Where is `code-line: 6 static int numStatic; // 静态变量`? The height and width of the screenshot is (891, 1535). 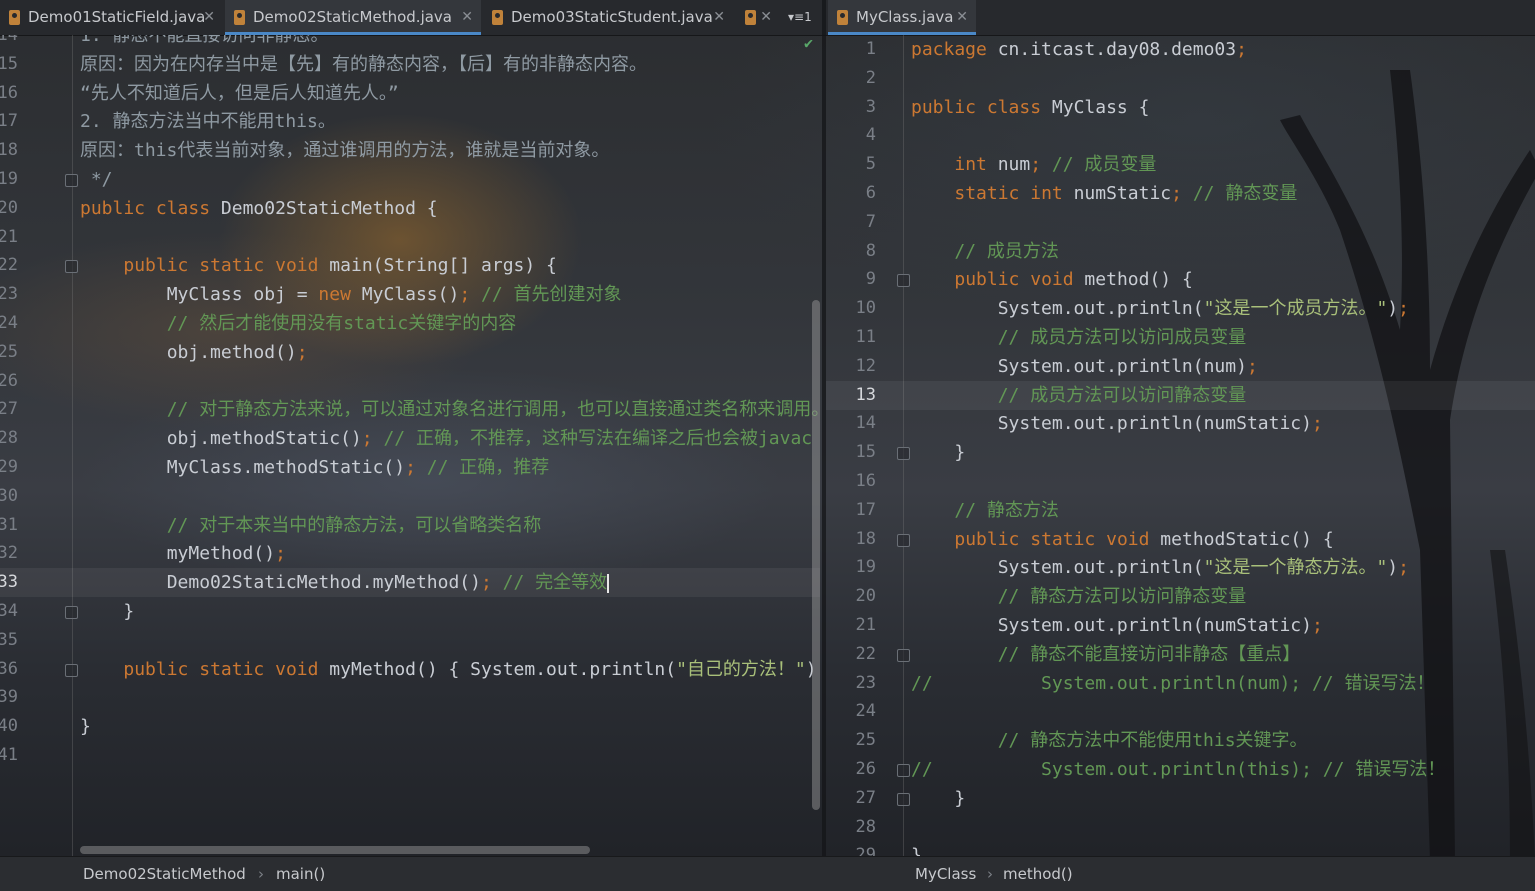 code-line: 6 static int numStatic; // 静态变量 is located at coordinates (1180, 193).